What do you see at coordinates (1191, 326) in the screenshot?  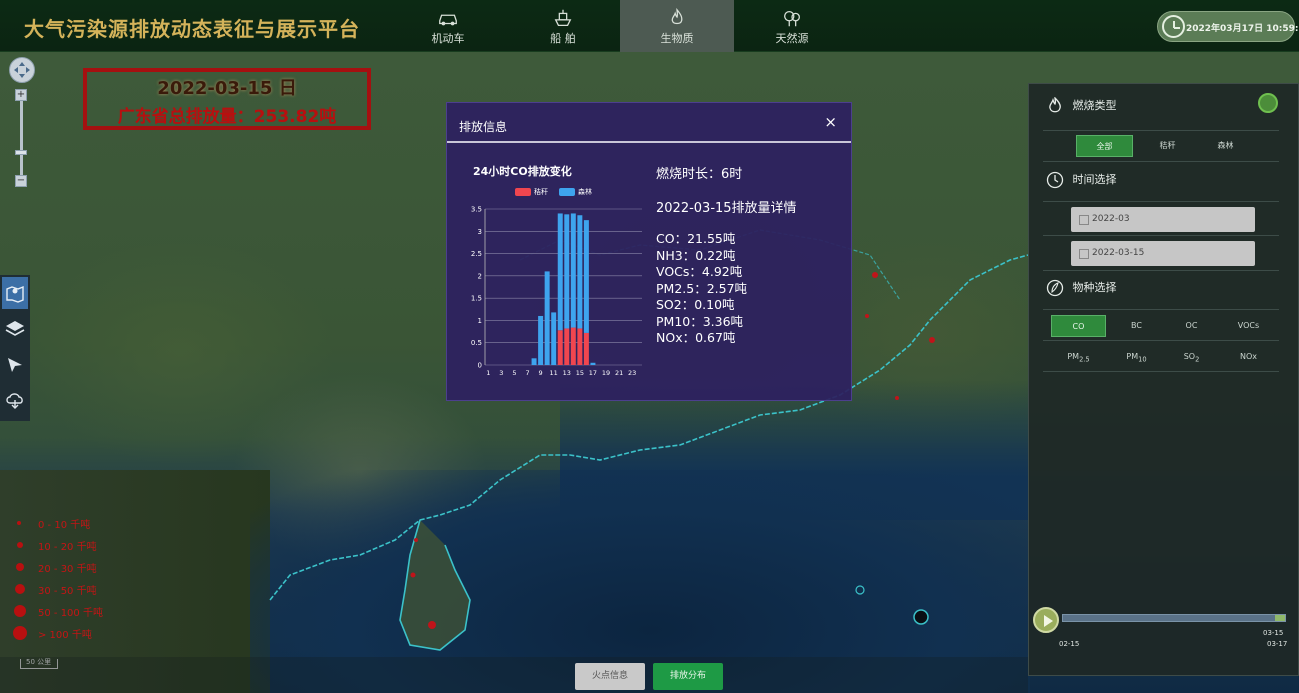 I see `species-oc-button: OC` at bounding box center [1191, 326].